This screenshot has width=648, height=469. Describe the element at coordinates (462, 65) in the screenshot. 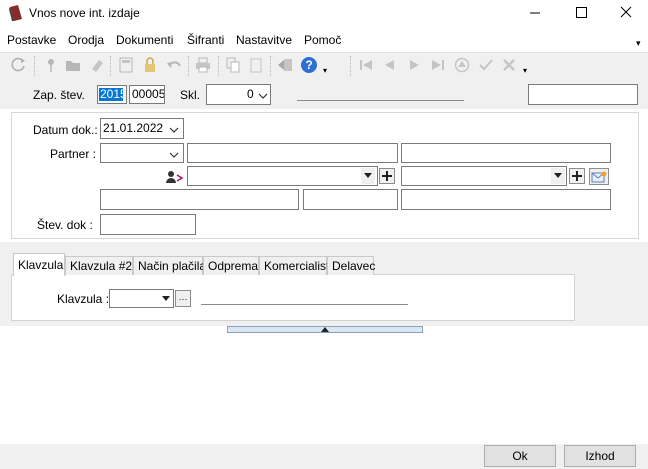

I see `up-record-icon` at that location.